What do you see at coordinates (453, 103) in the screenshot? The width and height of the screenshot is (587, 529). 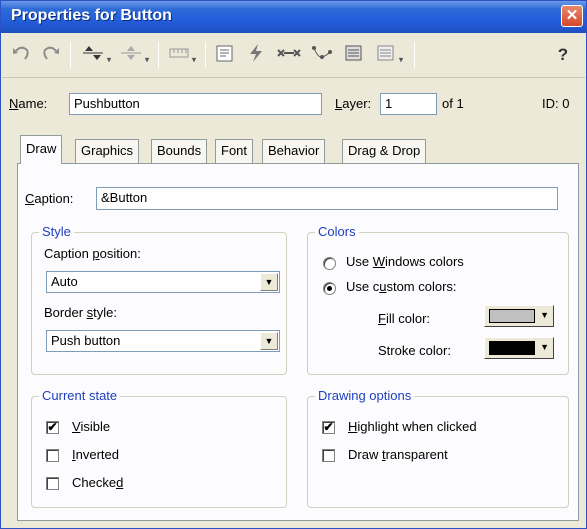 I see `layer-count: of 1` at bounding box center [453, 103].